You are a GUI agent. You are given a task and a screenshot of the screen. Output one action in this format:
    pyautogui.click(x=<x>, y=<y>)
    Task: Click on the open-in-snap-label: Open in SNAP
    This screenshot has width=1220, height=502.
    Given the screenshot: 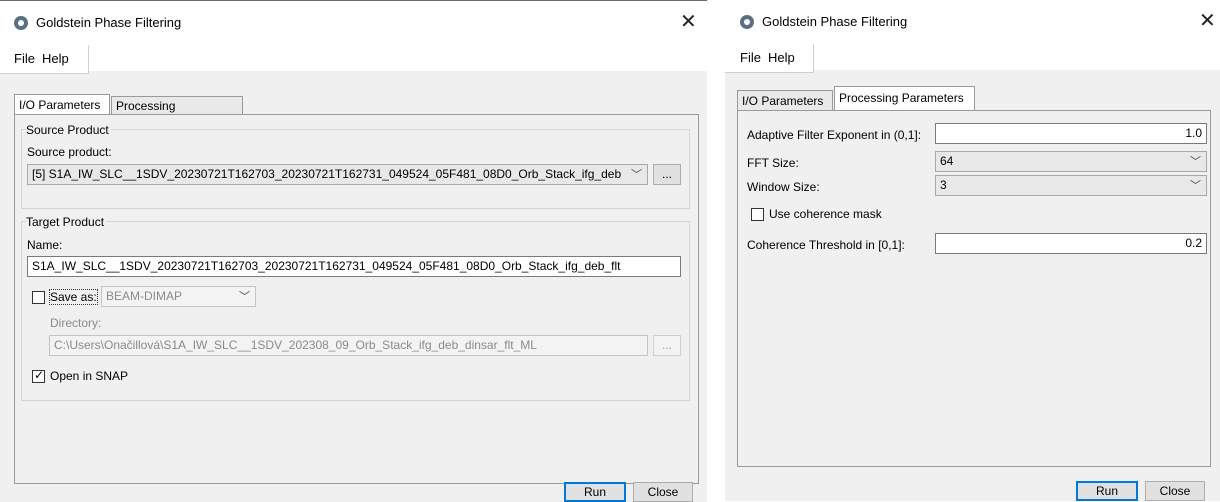 What is the action you would take?
    pyautogui.click(x=89, y=376)
    